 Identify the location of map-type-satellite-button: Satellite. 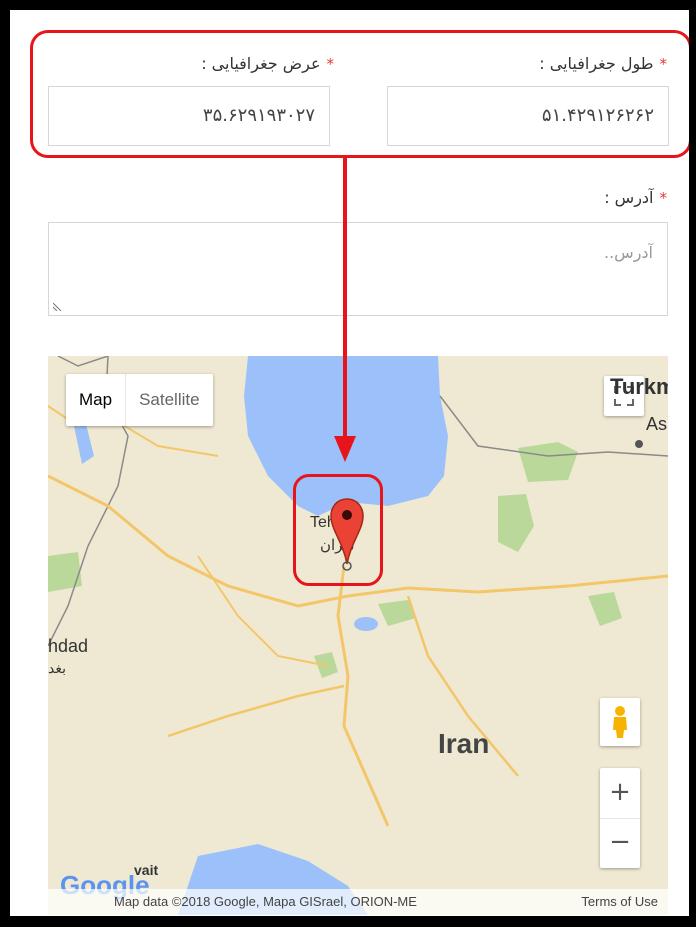
(168, 400).